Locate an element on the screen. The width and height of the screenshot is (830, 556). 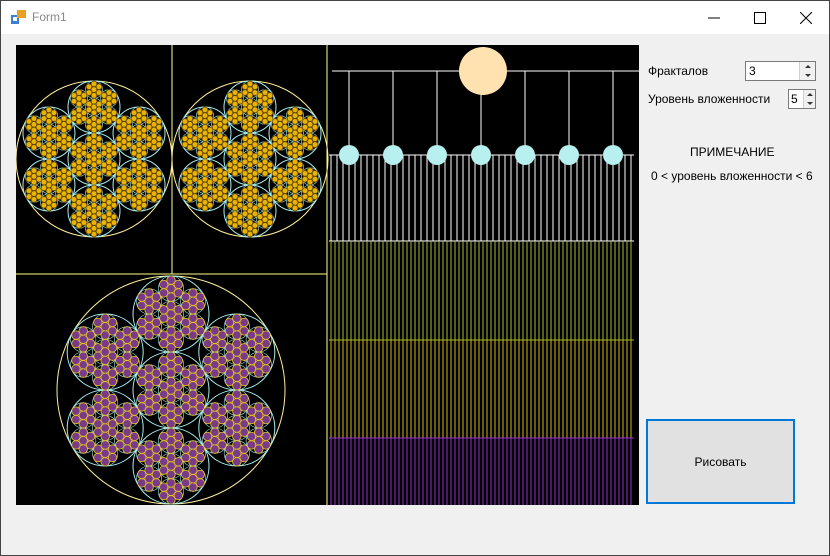
note-text: 0 < уровень вложенности < 6 is located at coordinates (732, 176).